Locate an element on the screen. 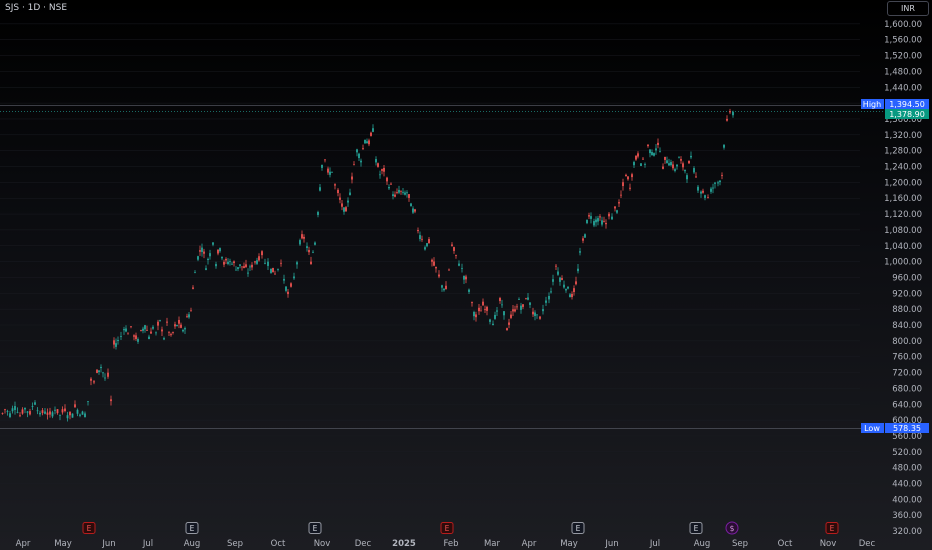 The image size is (932, 550). y-tick-label: 1,440.00 is located at coordinates (903, 88).